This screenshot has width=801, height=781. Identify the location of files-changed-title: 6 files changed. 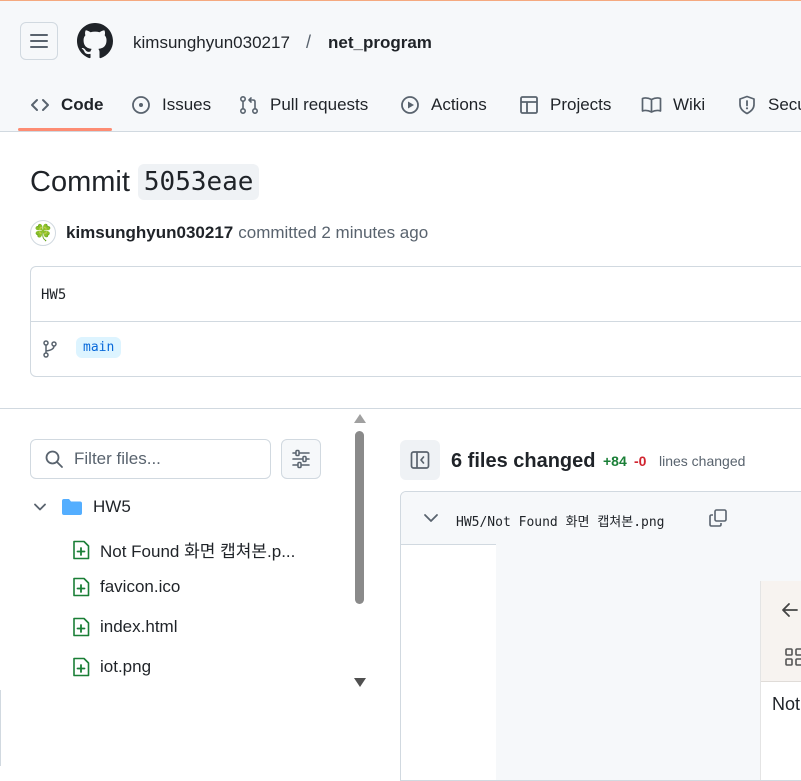
(523, 461).